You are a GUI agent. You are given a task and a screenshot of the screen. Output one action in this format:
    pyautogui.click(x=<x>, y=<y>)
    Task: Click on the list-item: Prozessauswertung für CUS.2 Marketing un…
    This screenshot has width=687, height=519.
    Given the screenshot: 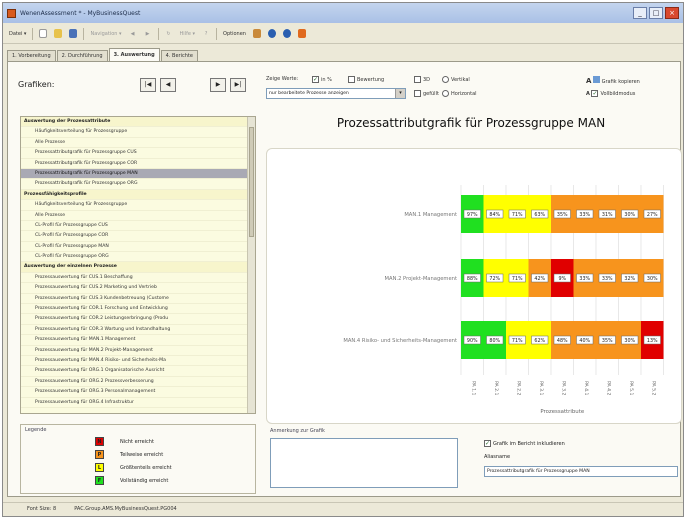 What is the action you would take?
    pyautogui.click(x=138, y=288)
    